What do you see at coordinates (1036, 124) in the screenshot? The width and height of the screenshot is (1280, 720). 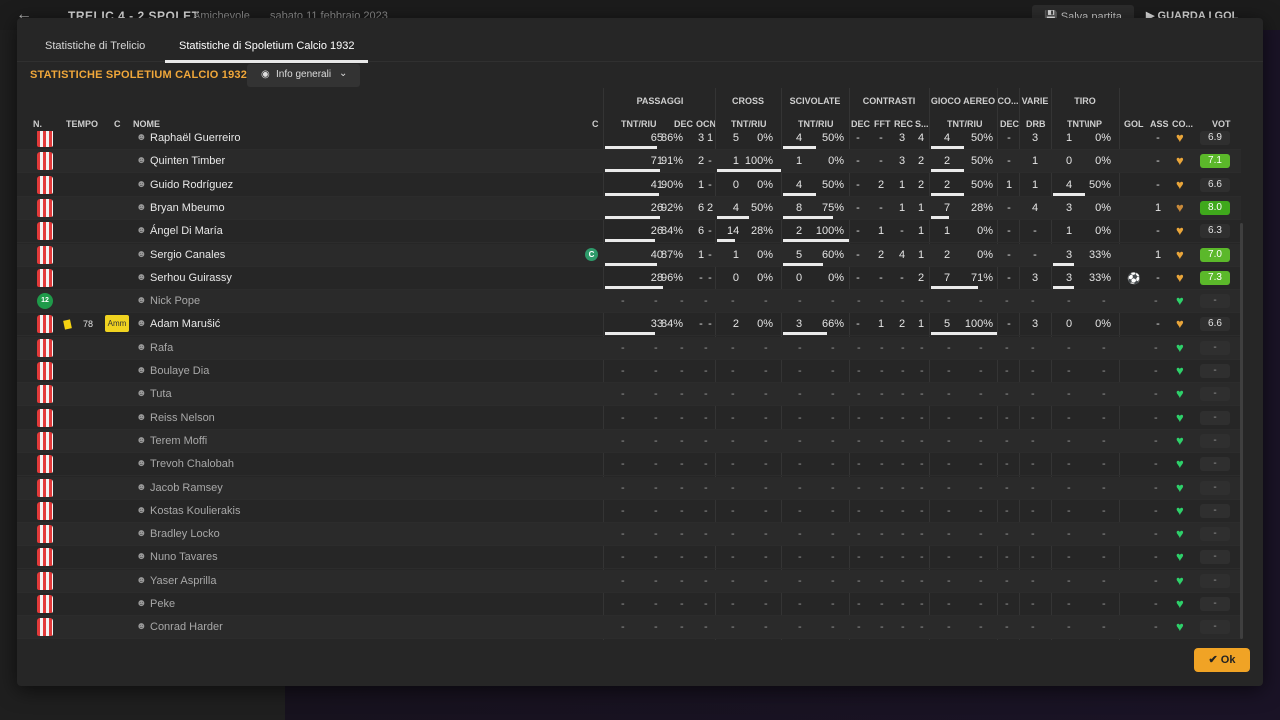 I see `col-drb: DRB` at bounding box center [1036, 124].